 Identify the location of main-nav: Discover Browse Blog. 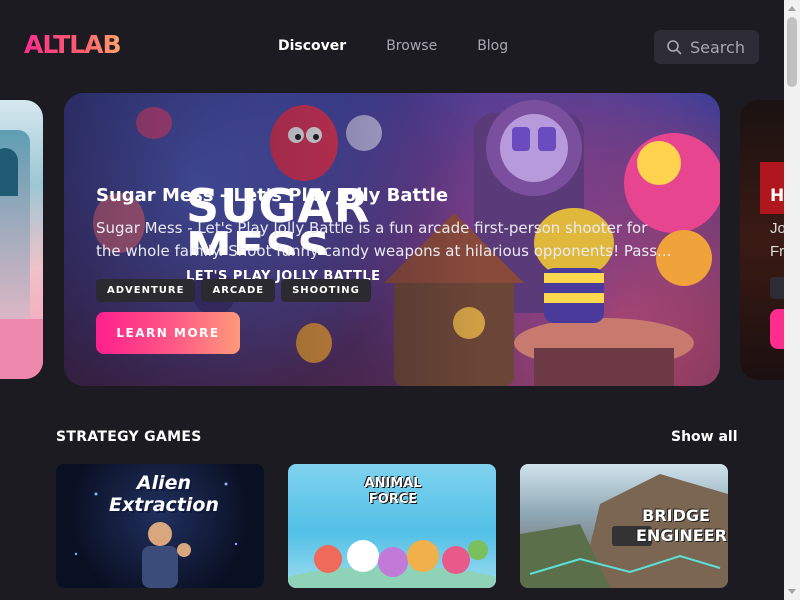
(393, 46).